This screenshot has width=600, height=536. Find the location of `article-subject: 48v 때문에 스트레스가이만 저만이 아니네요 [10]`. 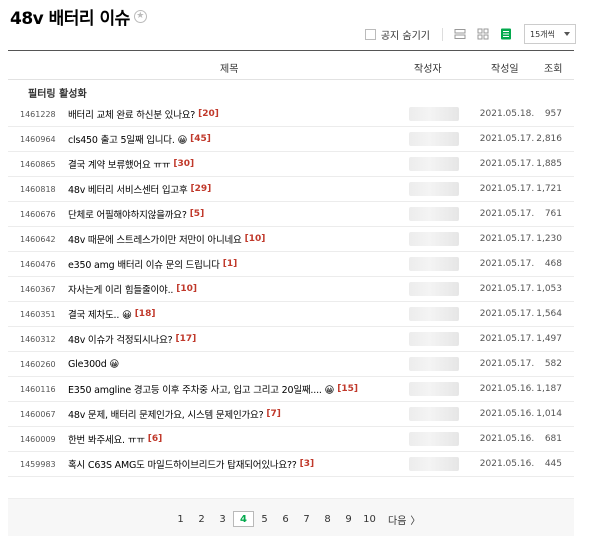

article-subject: 48v 때문에 스트레스가이만 저만이 아니네요 [10] is located at coordinates (228, 239).